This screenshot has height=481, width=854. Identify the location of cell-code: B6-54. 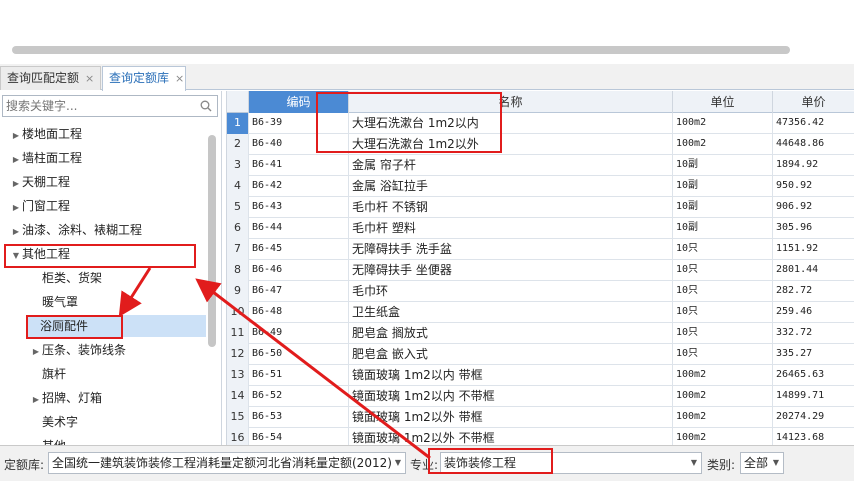
(299, 436).